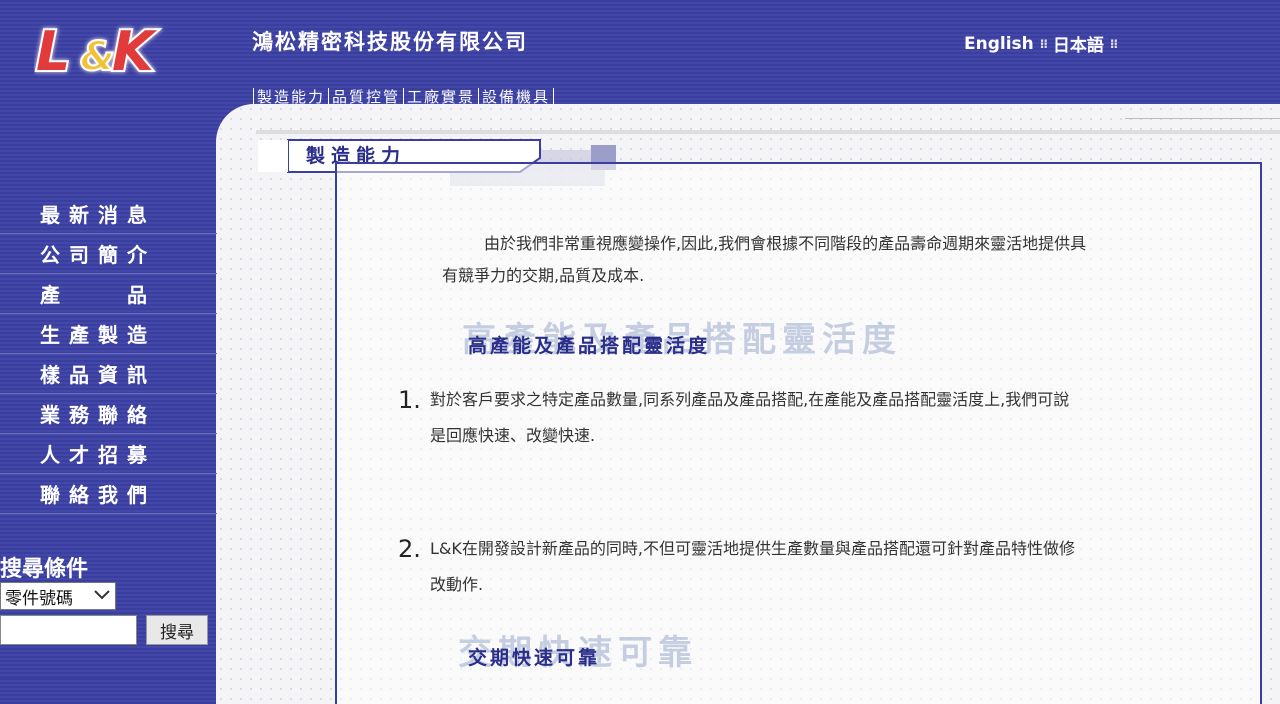 The width and height of the screenshot is (1280, 704). I want to click on lang-english: English, so click(999, 44).